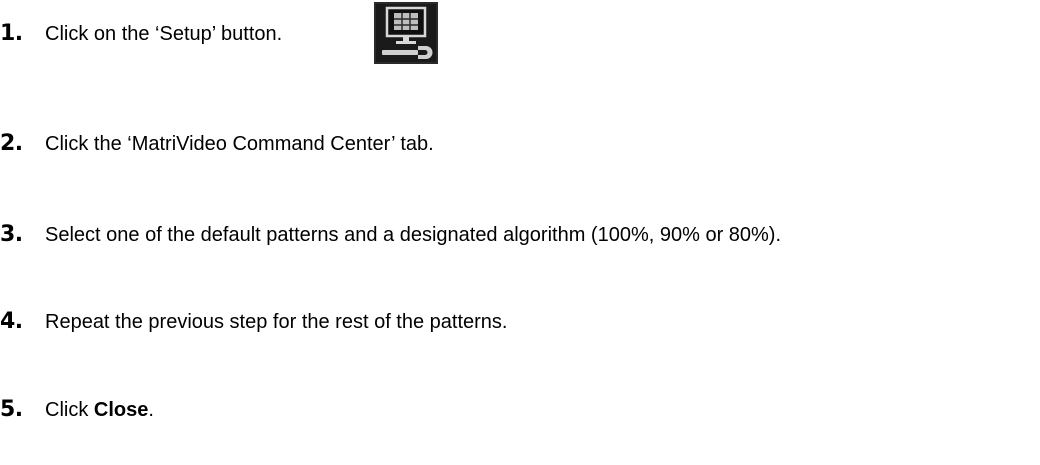 The image size is (1040, 465). I want to click on step-number: 3., so click(11, 234).